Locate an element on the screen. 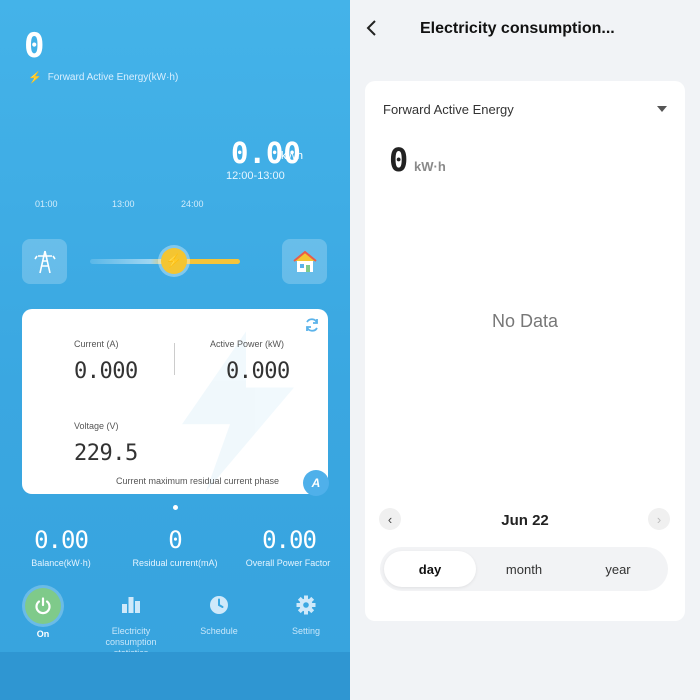 This screenshot has width=700, height=700. bar-chart-icon is located at coordinates (131, 605).